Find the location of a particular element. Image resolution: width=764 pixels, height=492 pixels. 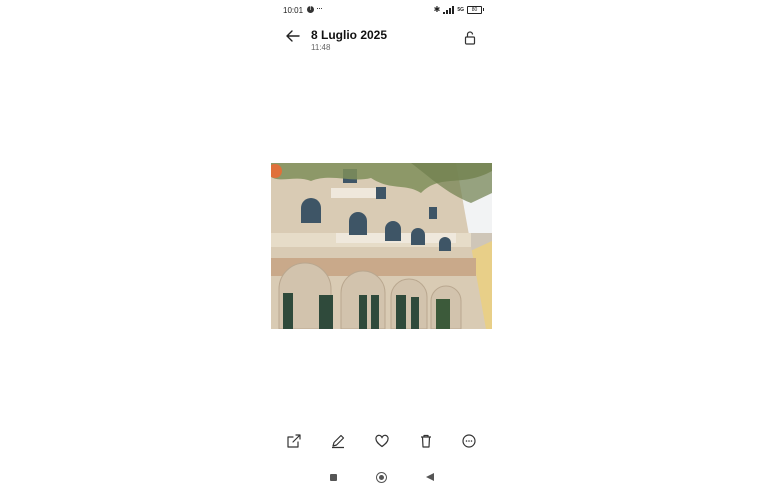

network-type-icon: 5G is located at coordinates (460, 9).